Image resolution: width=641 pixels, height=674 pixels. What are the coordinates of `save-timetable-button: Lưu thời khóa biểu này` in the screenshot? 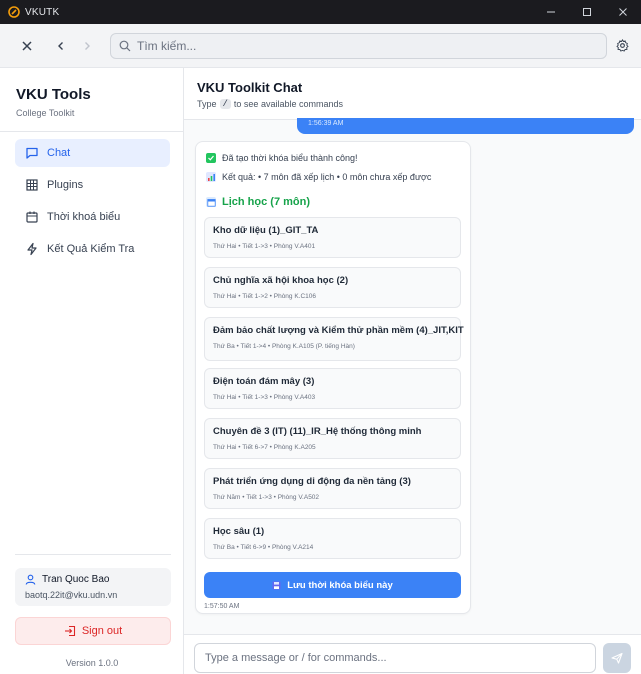 It's located at (332, 585).